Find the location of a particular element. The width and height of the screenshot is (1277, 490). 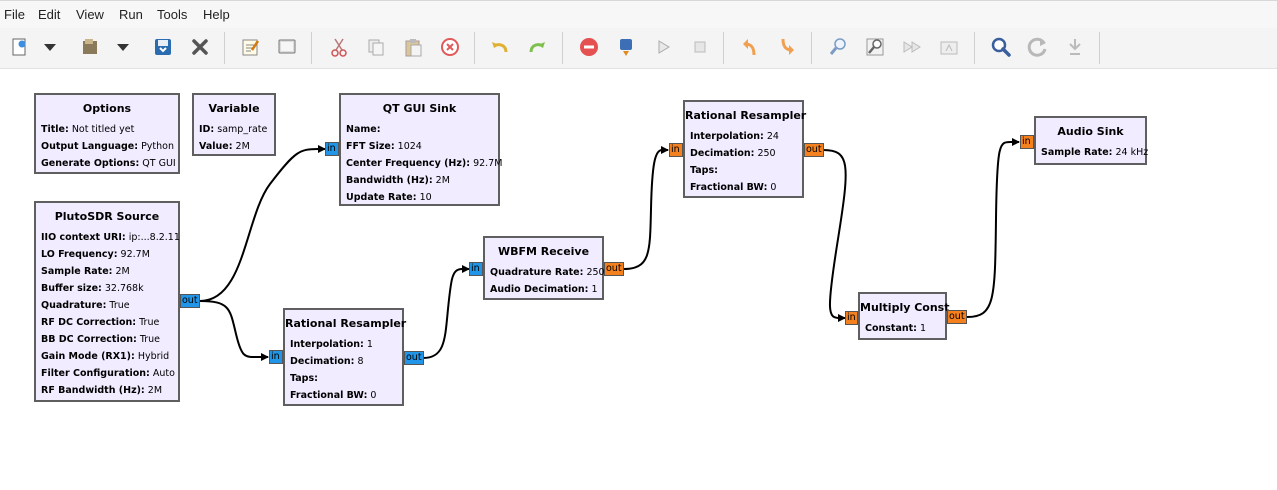

wire-source-to-qtsink is located at coordinates (262, 223).